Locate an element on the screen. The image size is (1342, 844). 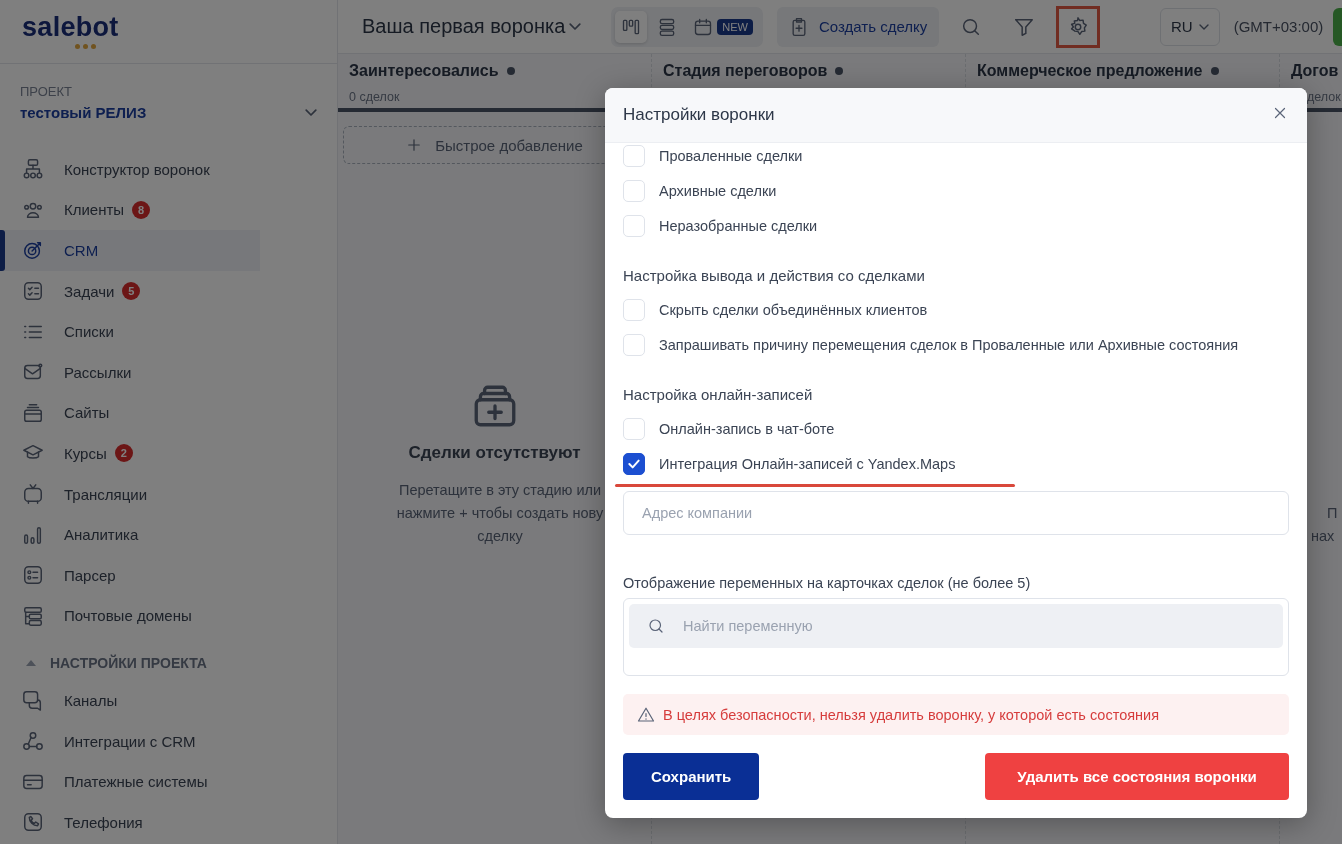
stage-title: Коммерческое предложение is located at coordinates (1090, 71).